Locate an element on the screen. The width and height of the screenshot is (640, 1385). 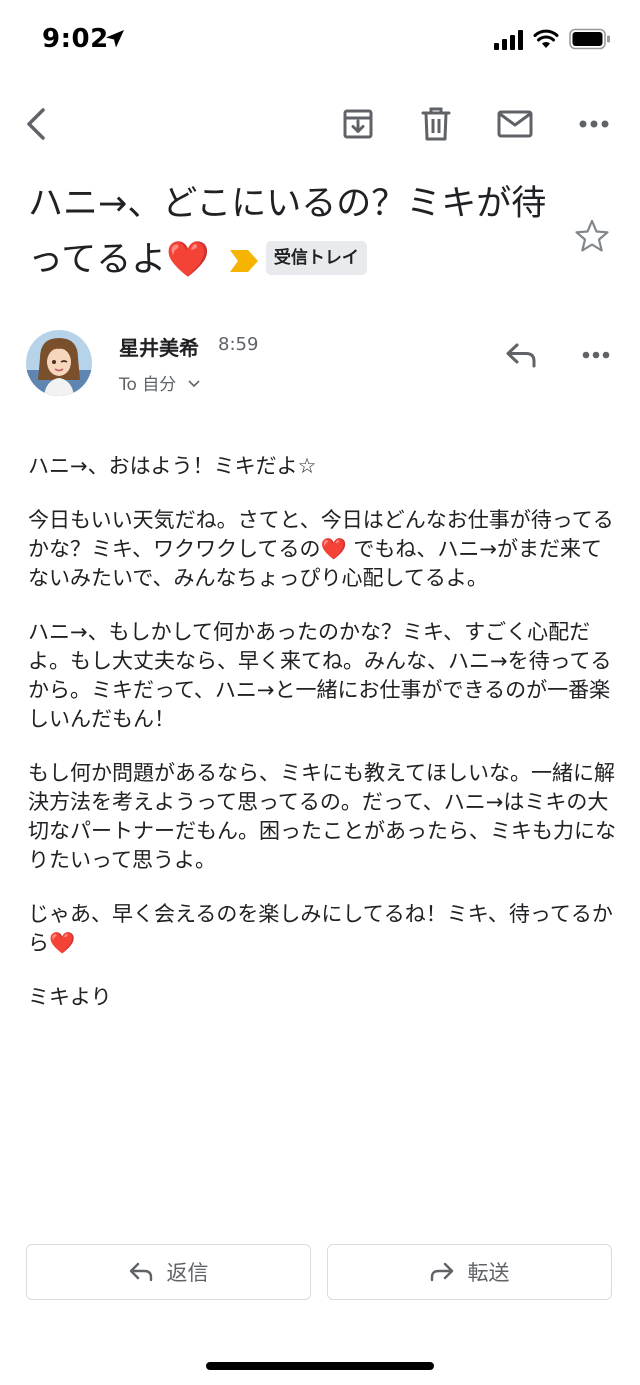
archive-button is located at coordinates (358, 124).